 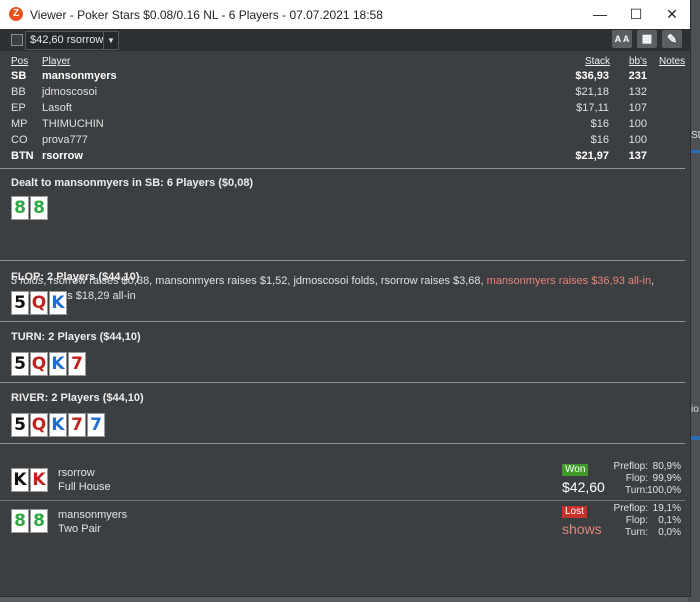 I want to click on header-bbs: bb's, so click(x=638, y=61).